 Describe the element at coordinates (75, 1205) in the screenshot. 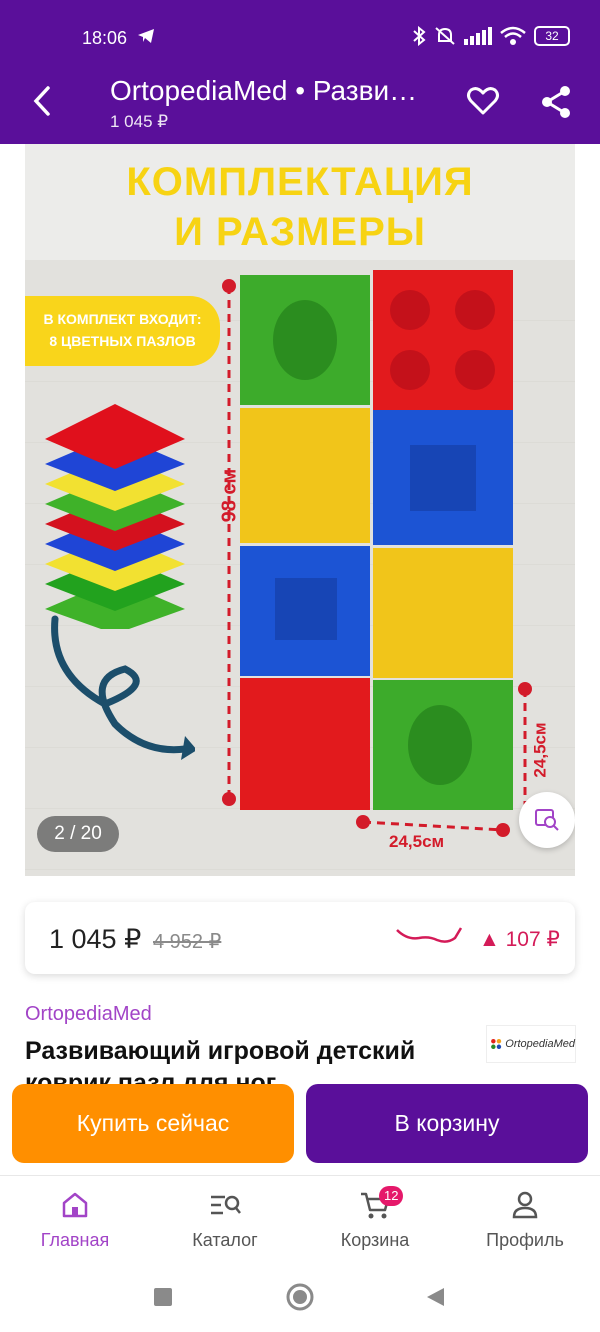

I see `home-icon` at that location.